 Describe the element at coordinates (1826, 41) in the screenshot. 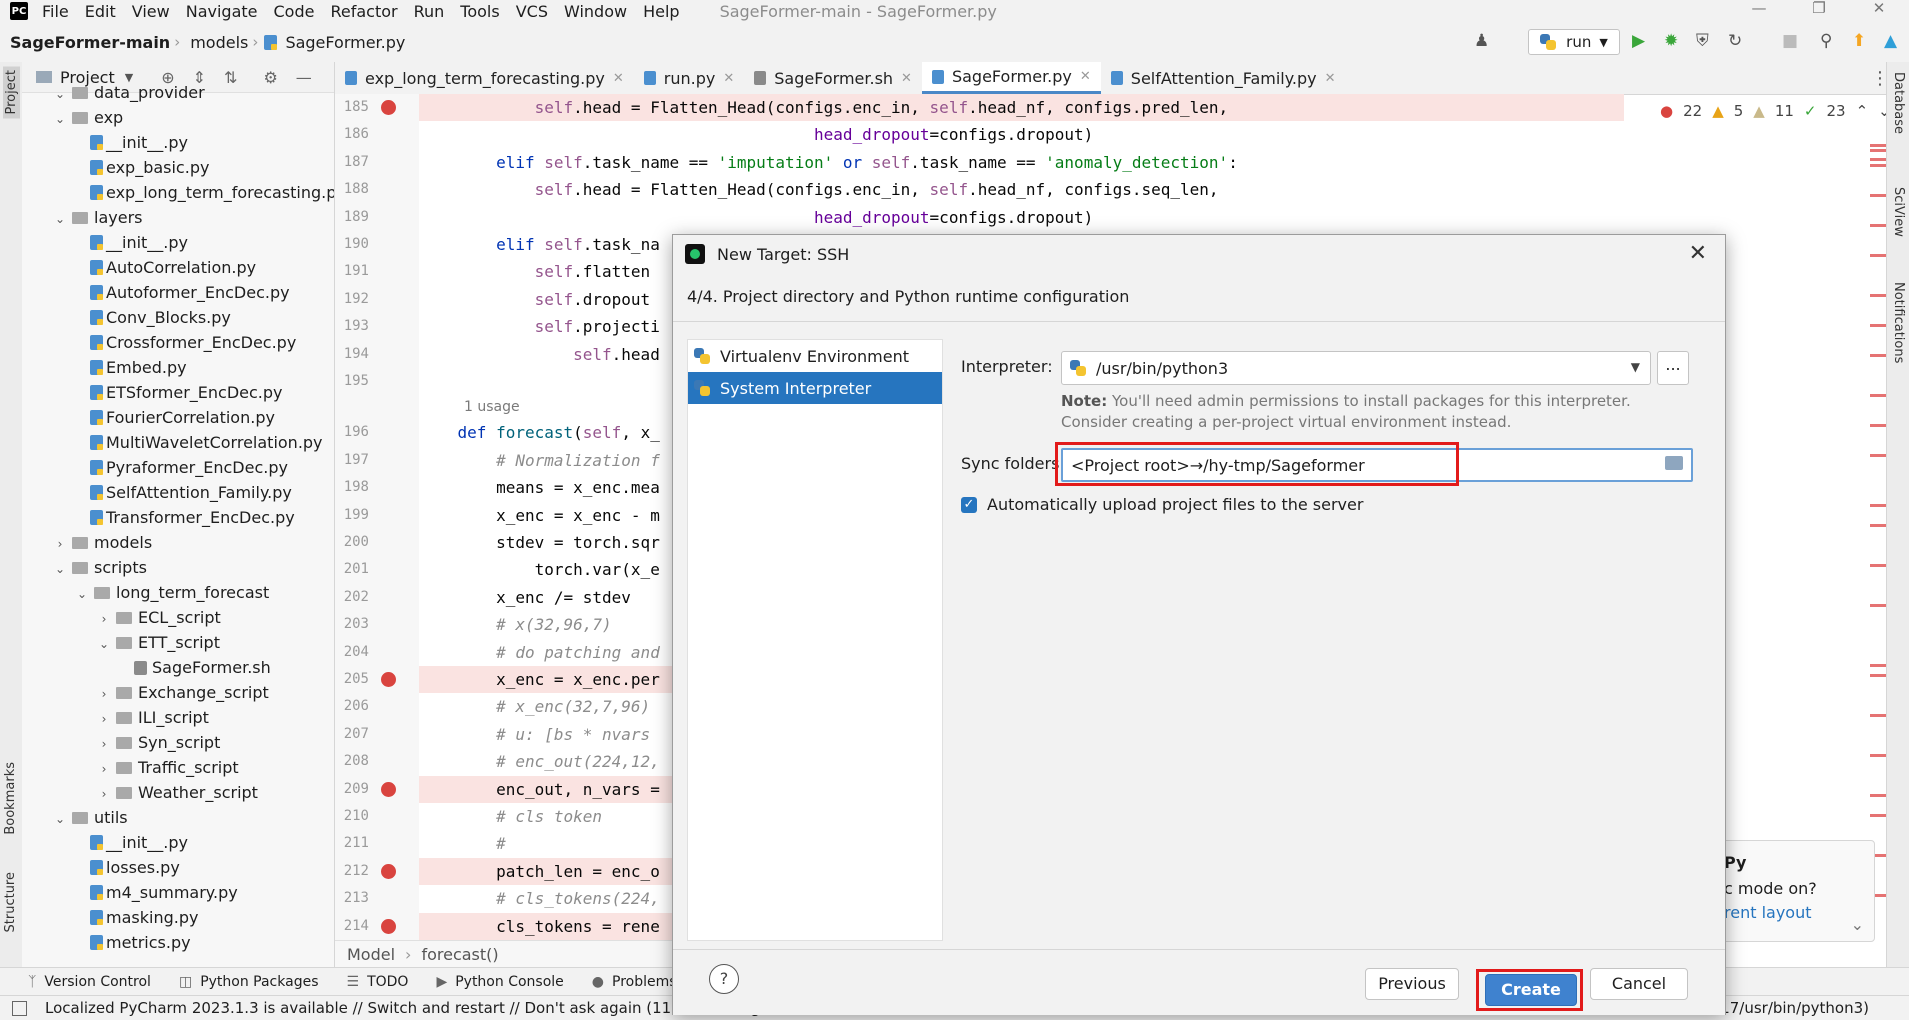

I see `search-icon: ⚲` at that location.